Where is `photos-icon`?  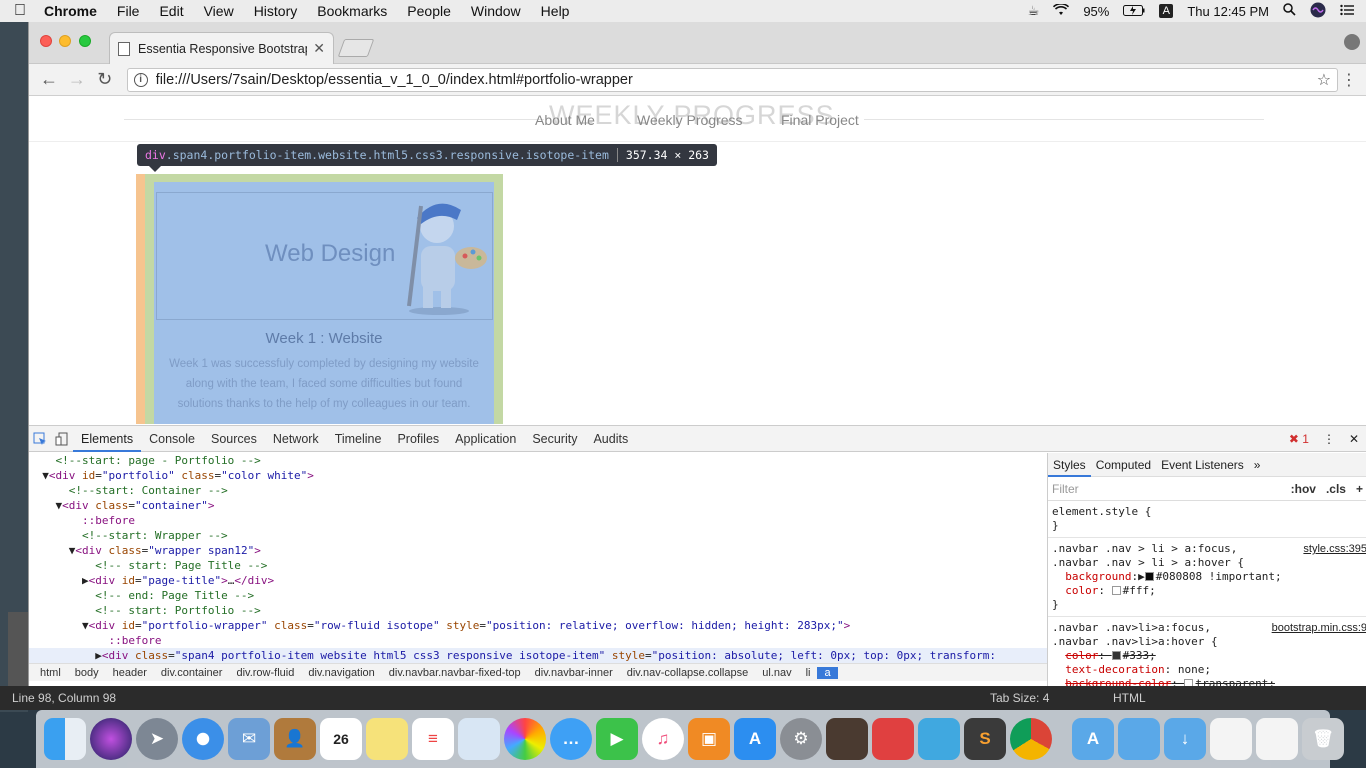
photos-icon is located at coordinates (525, 739).